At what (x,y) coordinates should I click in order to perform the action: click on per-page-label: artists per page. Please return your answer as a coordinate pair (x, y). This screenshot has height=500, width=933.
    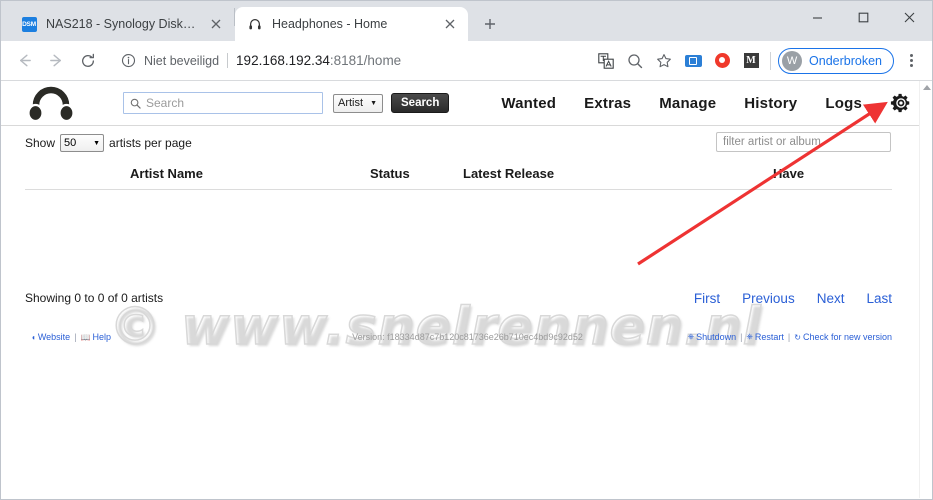
    Looking at the image, I should click on (150, 143).